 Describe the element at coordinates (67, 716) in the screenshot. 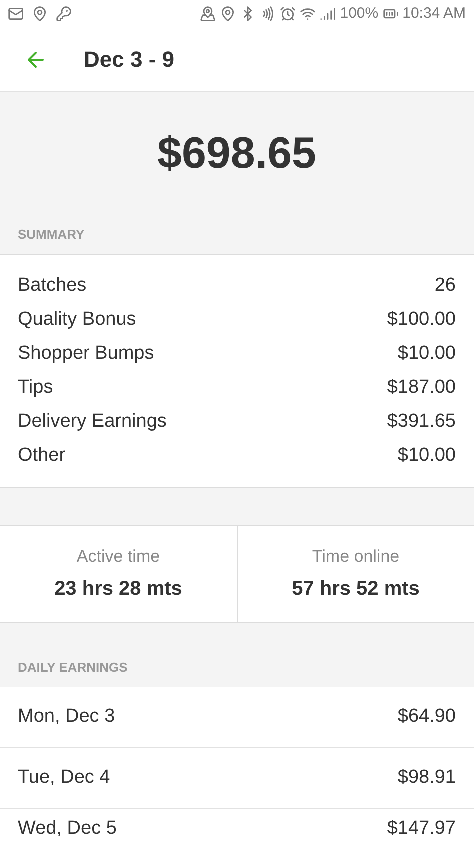

I see `day-label: Mon, Dec 3` at that location.